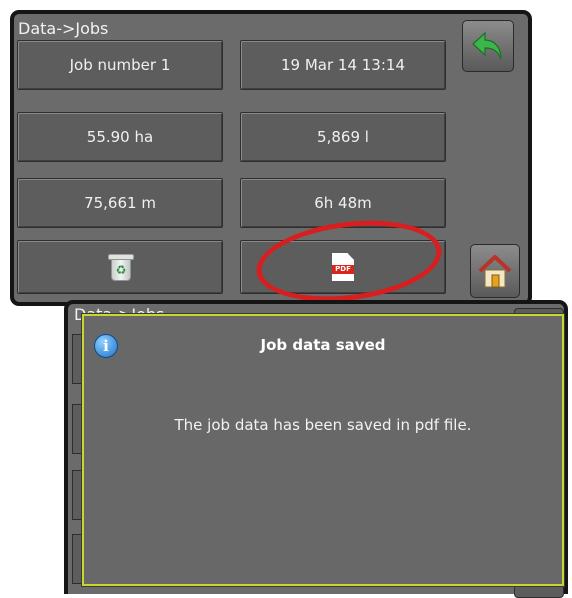 This screenshot has width=572, height=598. What do you see at coordinates (63, 28) in the screenshot?
I see `page-title: Data->Jobs` at bounding box center [63, 28].